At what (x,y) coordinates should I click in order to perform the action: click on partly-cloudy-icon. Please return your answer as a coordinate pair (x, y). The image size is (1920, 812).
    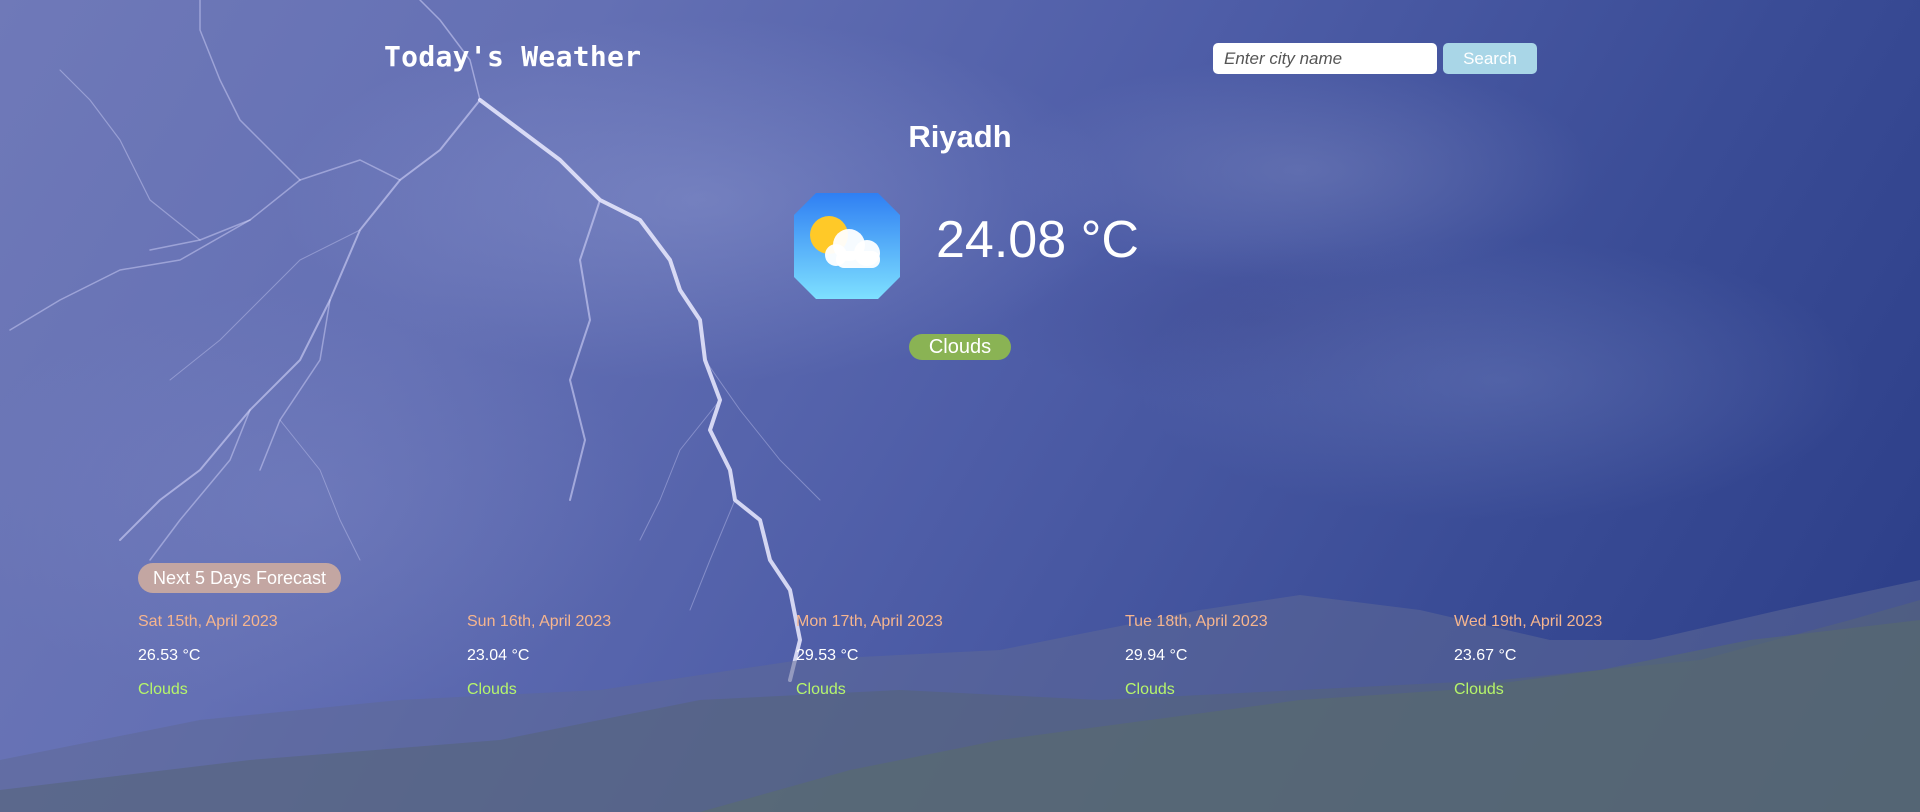
    Looking at the image, I should click on (847, 246).